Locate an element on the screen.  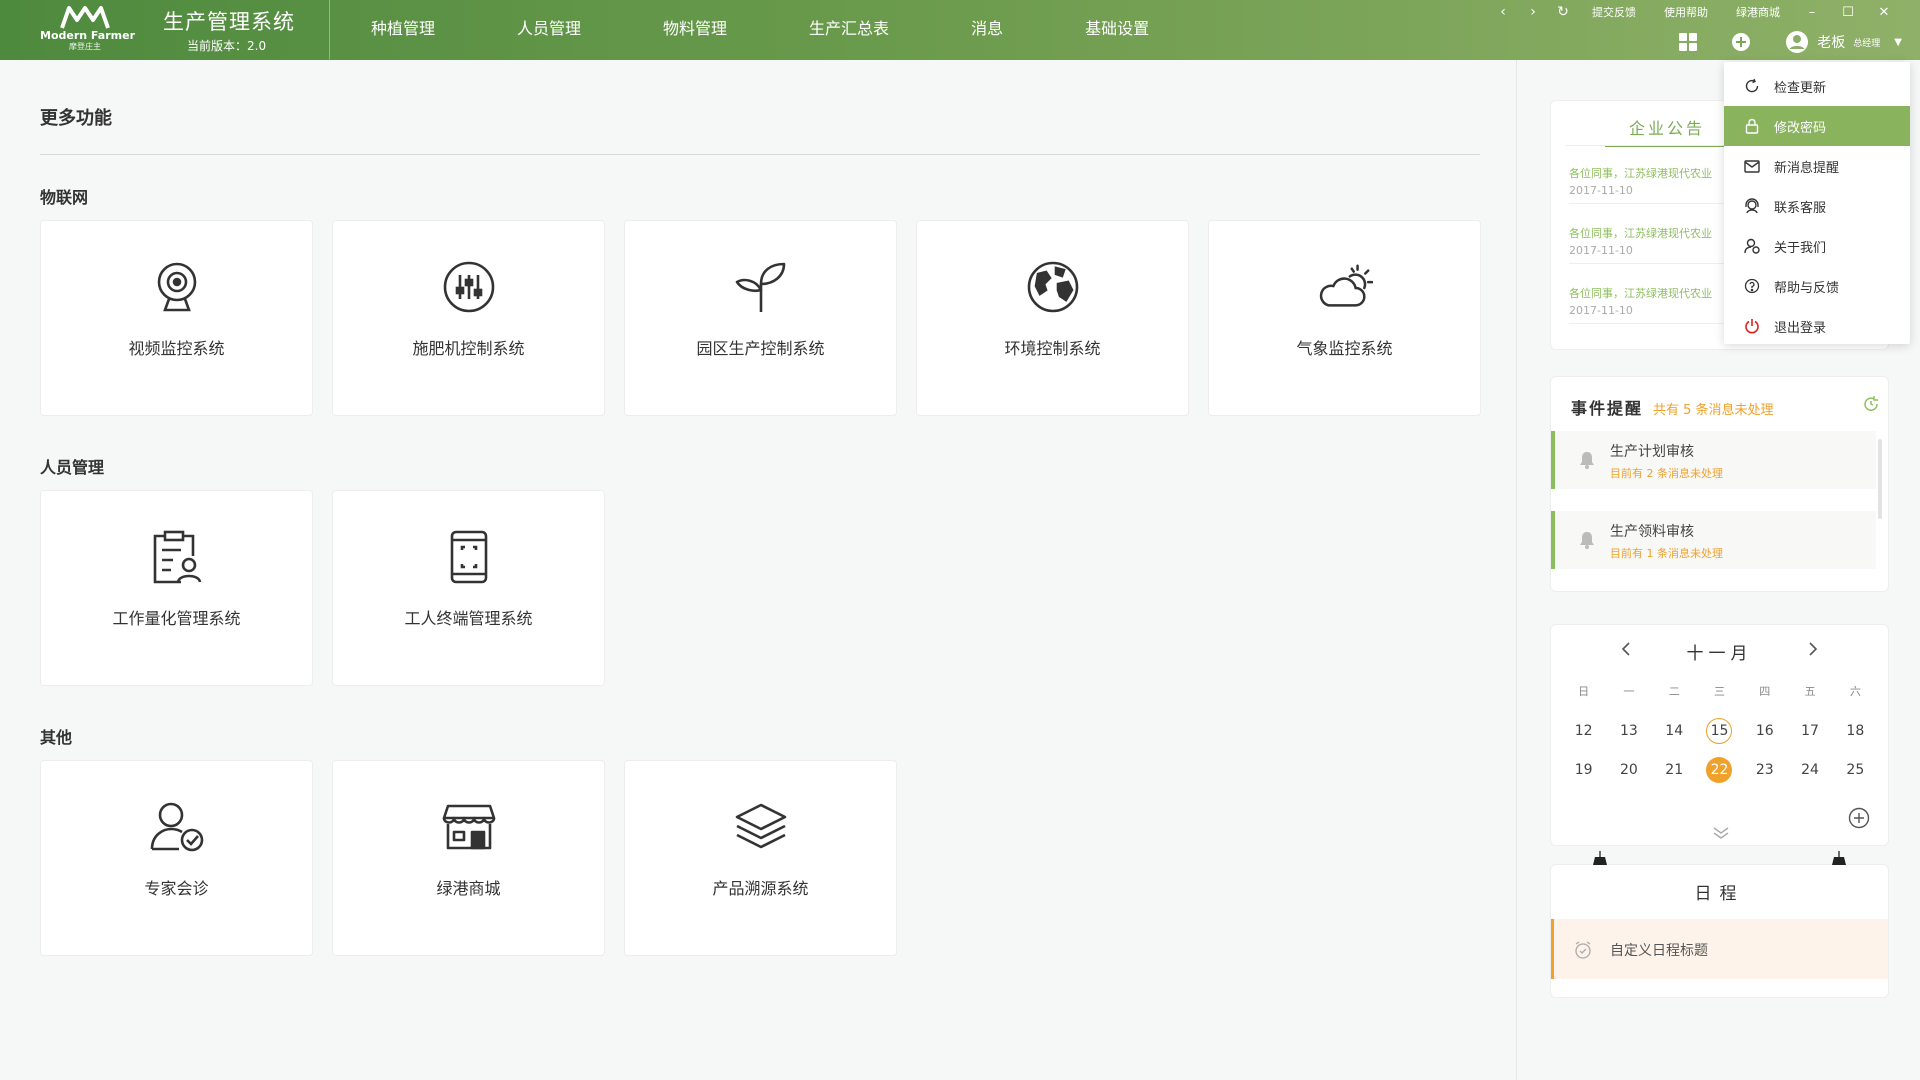
calendar-day: 20 is located at coordinates (1628, 770).